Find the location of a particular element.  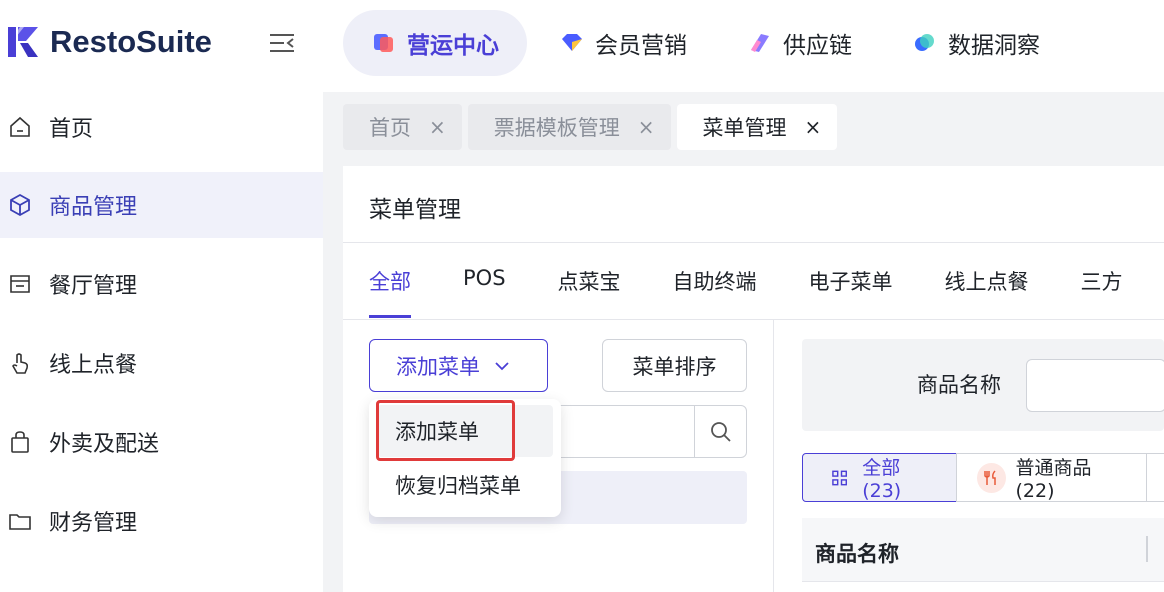

dropdown-item-add-menu: 添加菜单 is located at coordinates (465, 431).